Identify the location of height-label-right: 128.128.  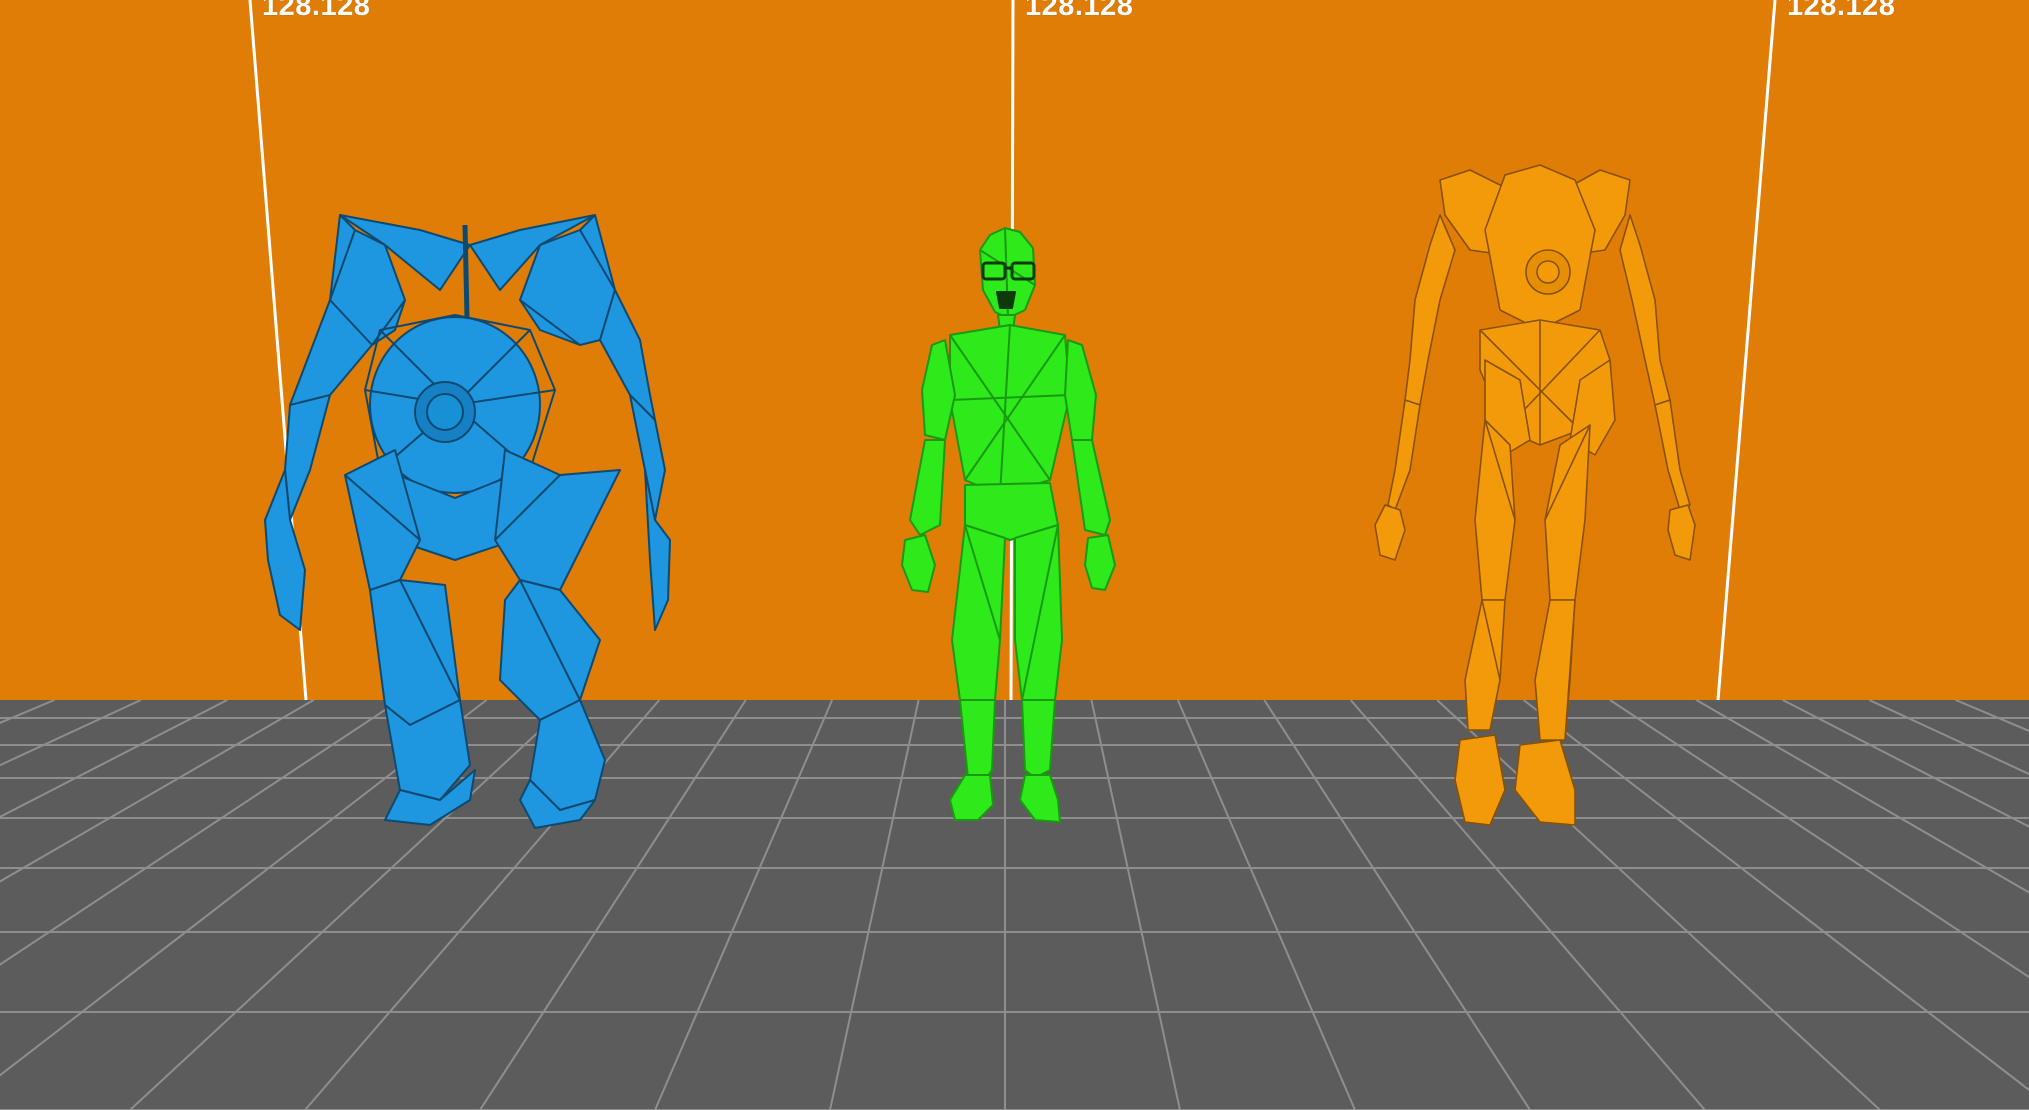
(1841, 11).